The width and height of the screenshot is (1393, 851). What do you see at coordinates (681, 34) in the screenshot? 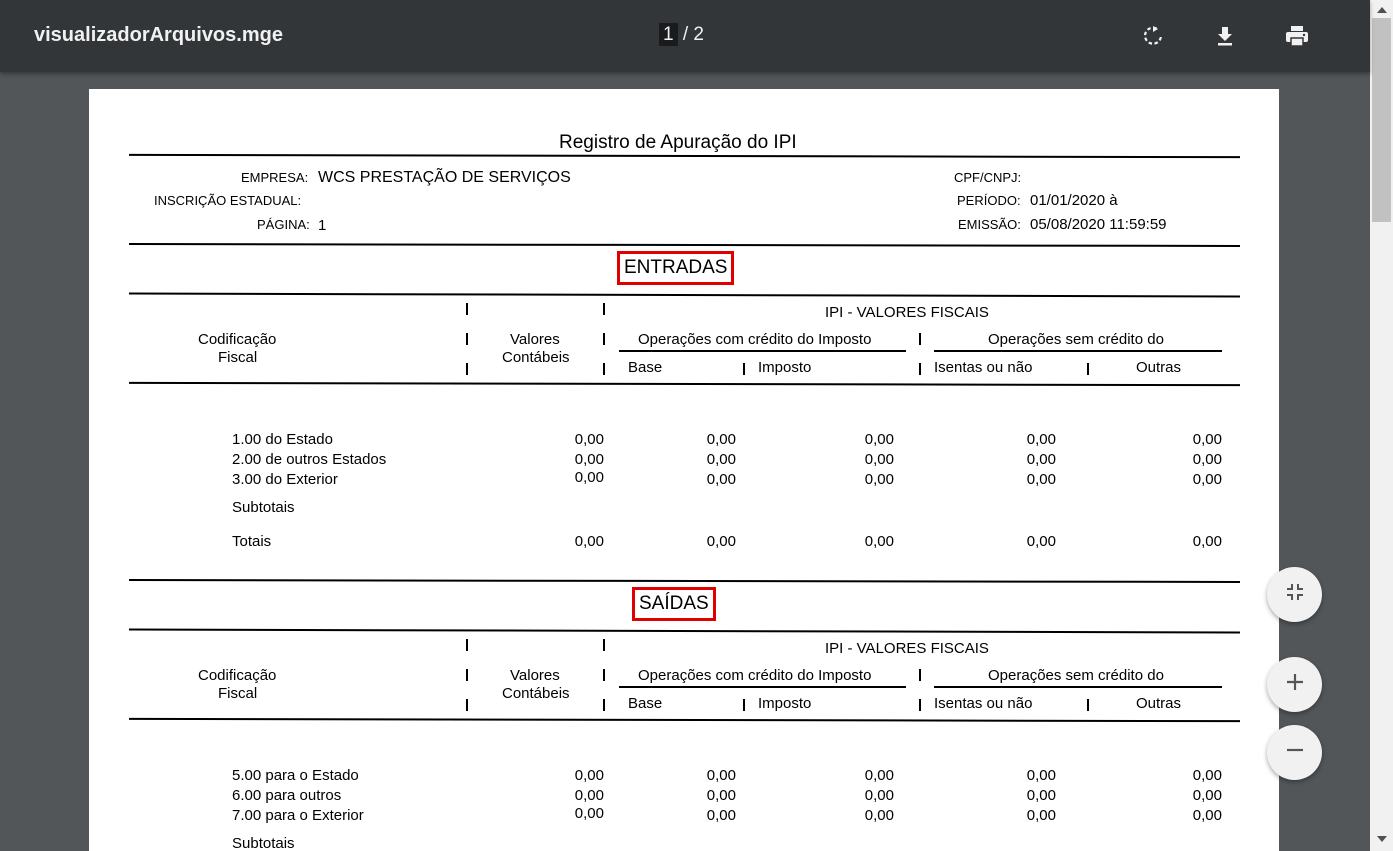
I see `page-indicator: 1 / 2` at bounding box center [681, 34].